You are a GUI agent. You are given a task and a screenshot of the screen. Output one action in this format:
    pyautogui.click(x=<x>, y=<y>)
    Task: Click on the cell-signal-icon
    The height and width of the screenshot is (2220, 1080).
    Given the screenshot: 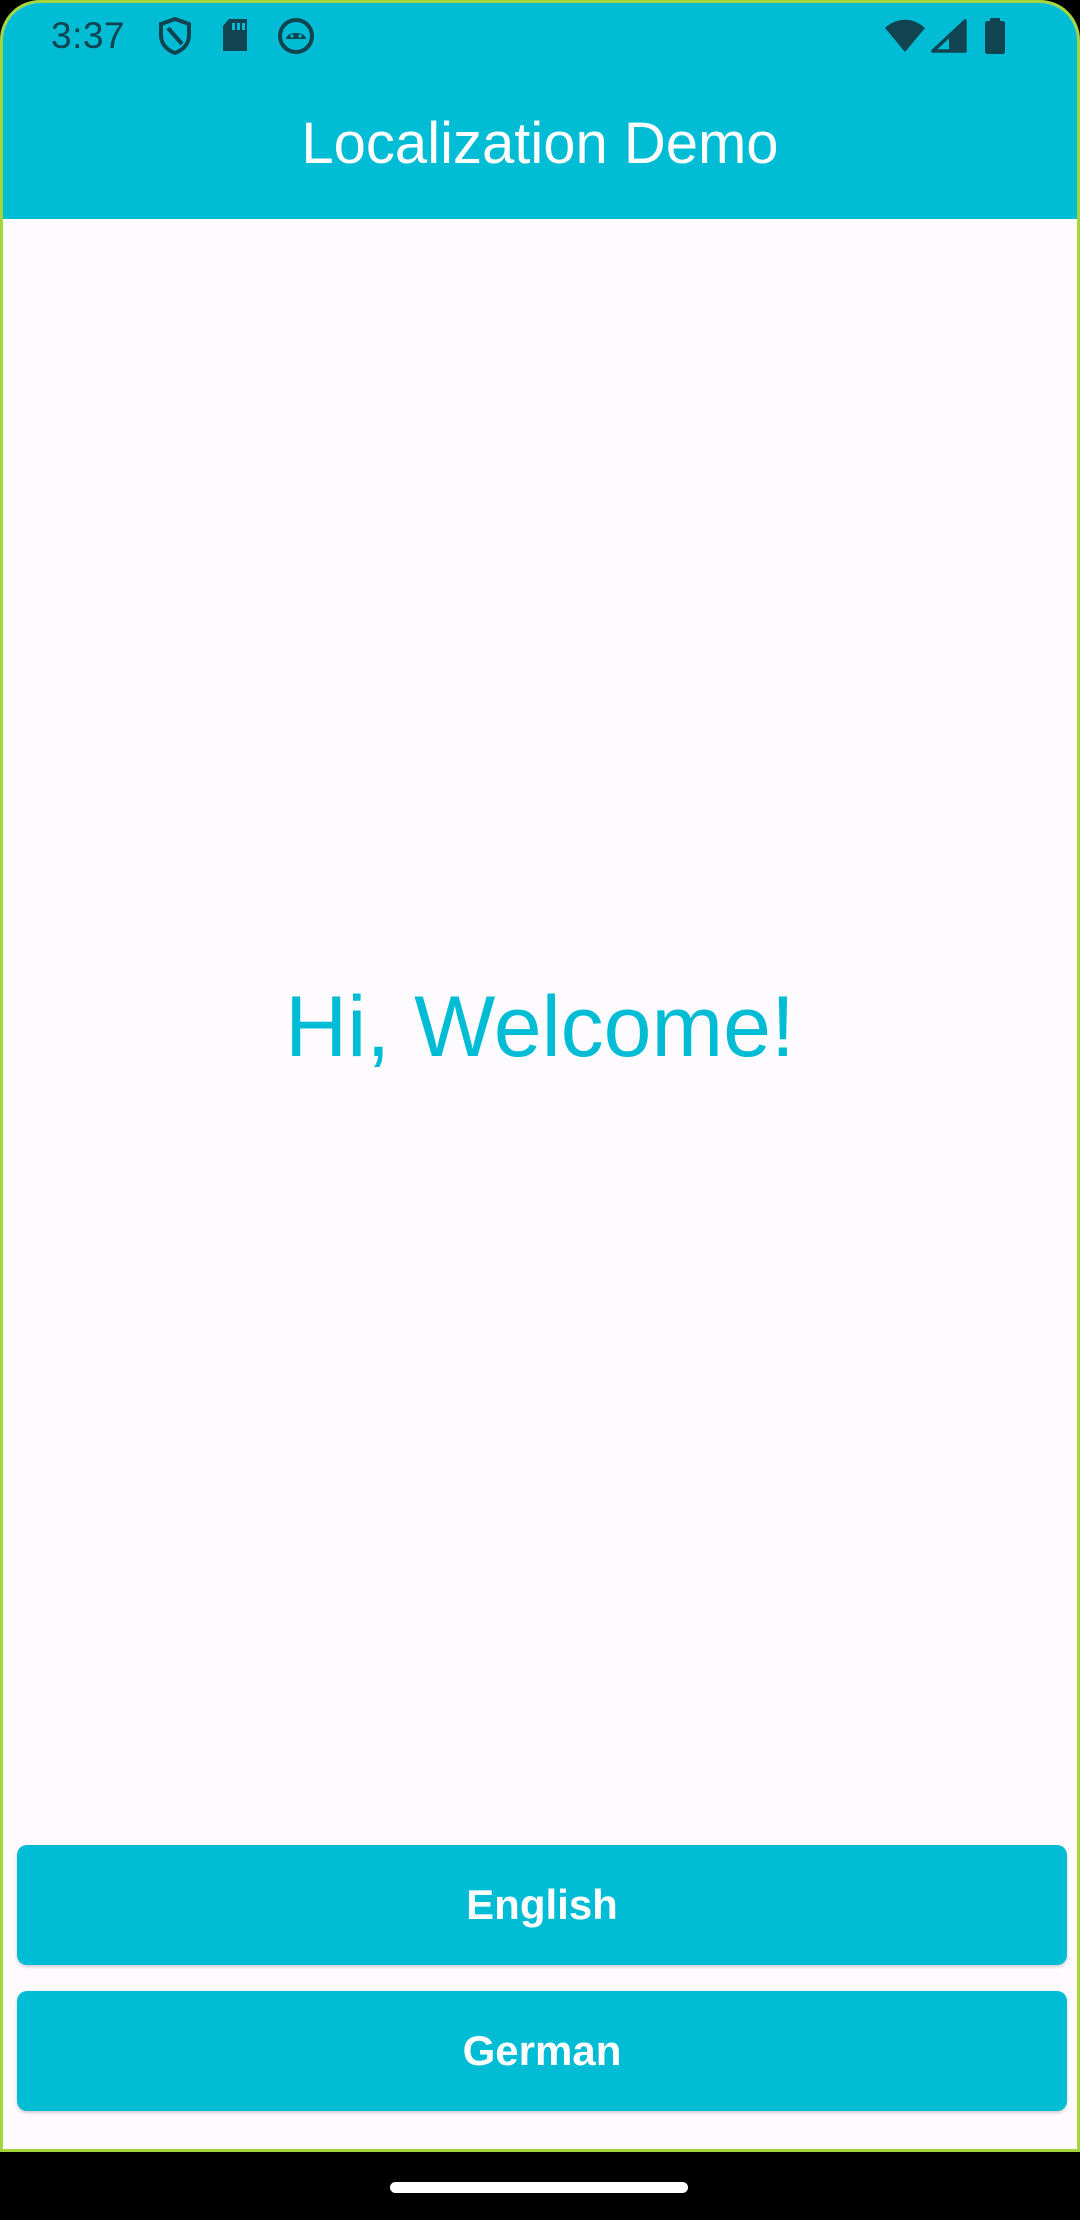 What is the action you would take?
    pyautogui.click(x=949, y=38)
    